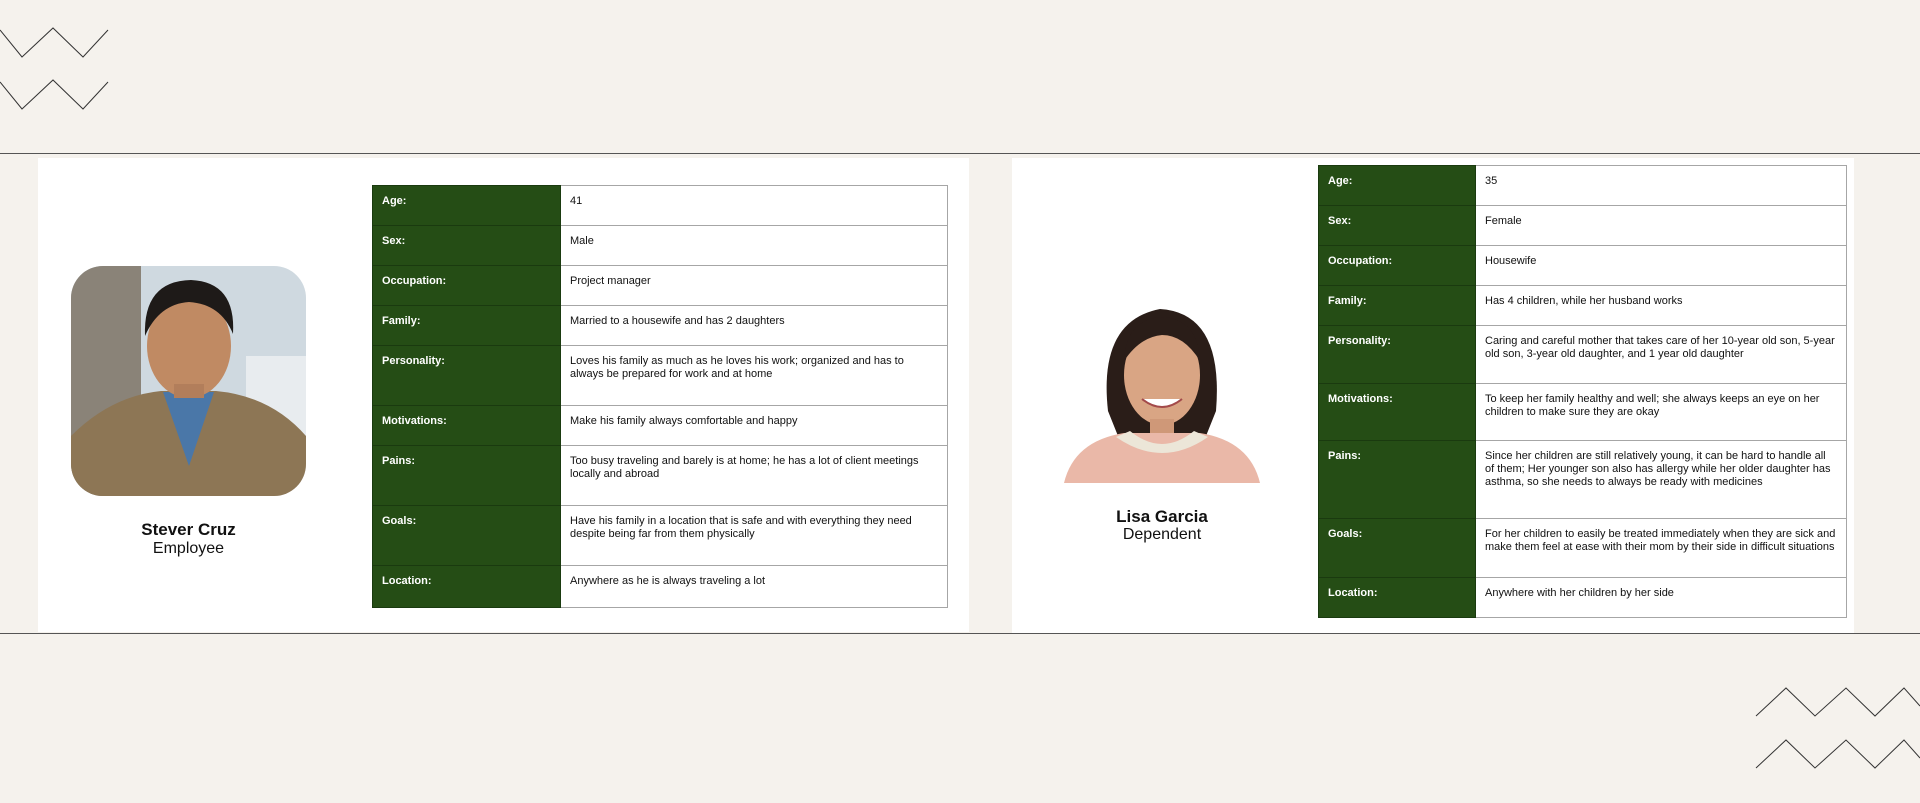 This screenshot has height=803, width=1920. Describe the element at coordinates (1162, 516) in the screenshot. I see `persona-name: Lisa Garcia` at that location.